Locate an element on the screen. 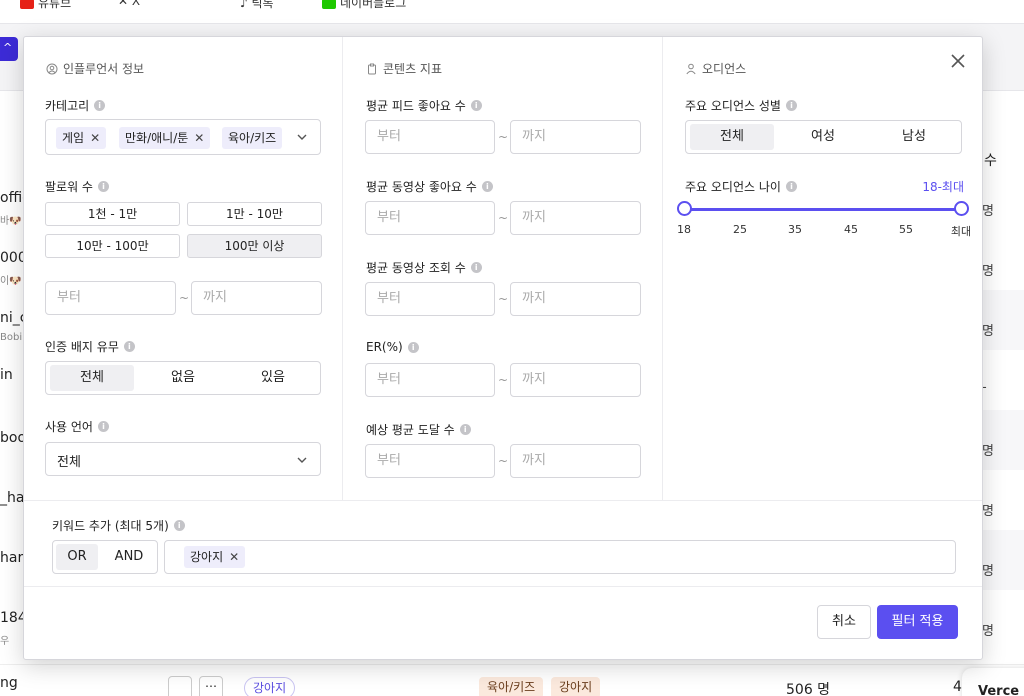 This screenshot has width=1024, height=696. follower-range-100k-1m: 10만 - 100만 is located at coordinates (112, 246).